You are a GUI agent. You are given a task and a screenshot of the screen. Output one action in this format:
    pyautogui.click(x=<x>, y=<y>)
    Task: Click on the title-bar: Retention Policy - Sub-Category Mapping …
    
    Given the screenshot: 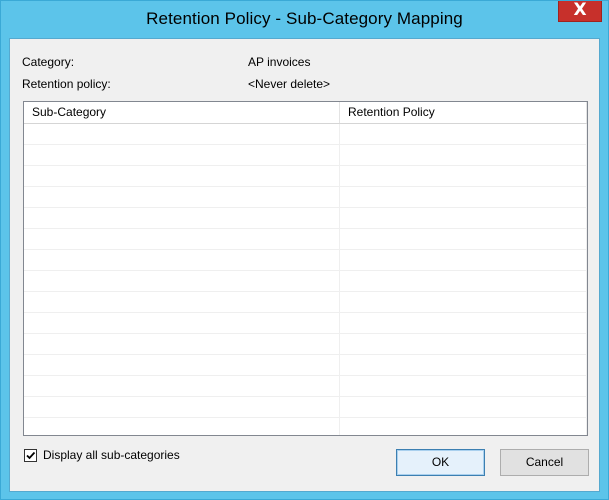 What is the action you would take?
    pyautogui.click(x=304, y=18)
    